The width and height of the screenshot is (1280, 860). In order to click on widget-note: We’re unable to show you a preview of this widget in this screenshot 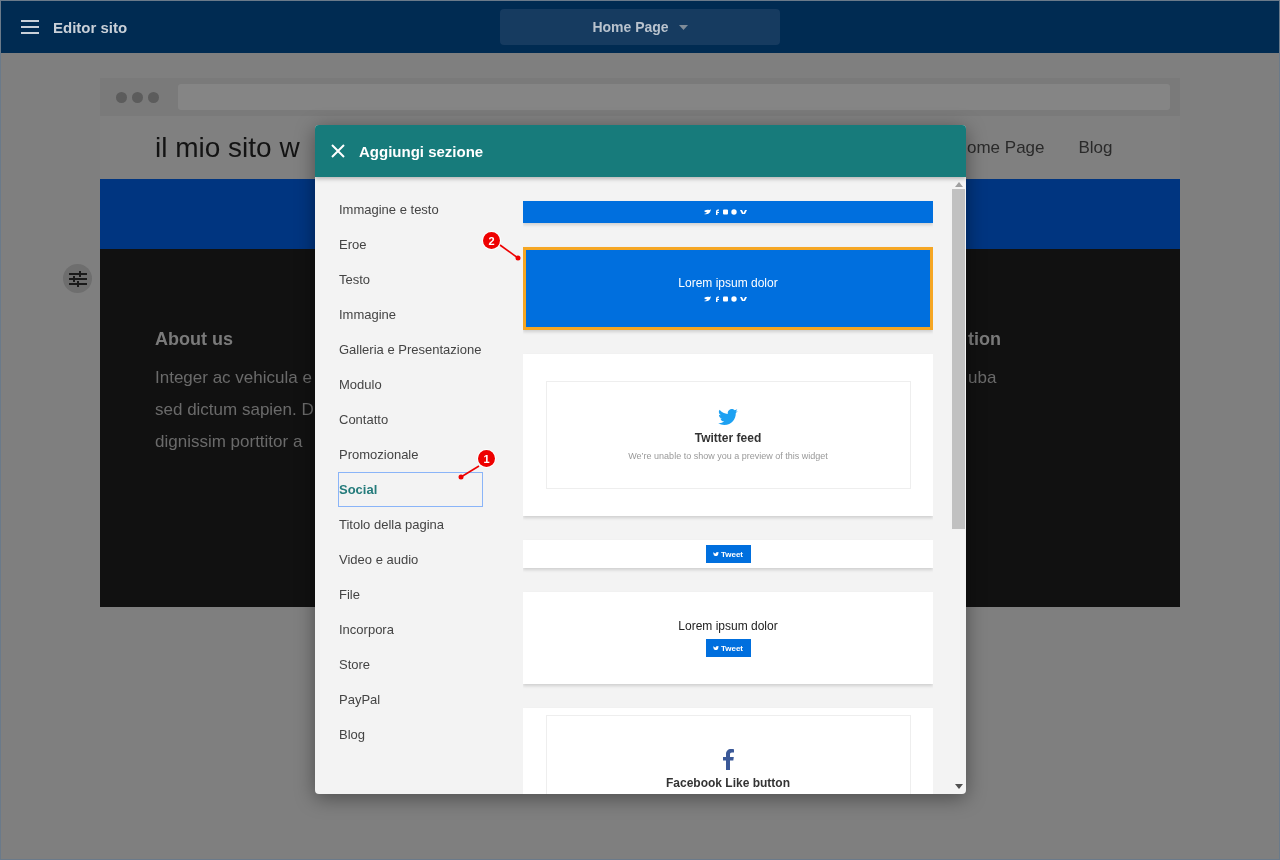, I will do `click(728, 456)`.